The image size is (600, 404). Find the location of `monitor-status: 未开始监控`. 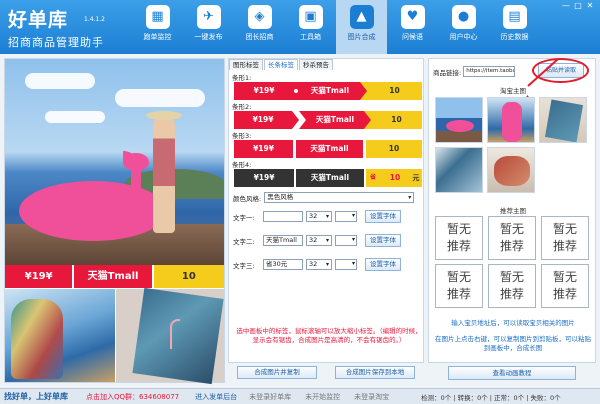

monitor-status: 未开始监控 is located at coordinates (323, 396).